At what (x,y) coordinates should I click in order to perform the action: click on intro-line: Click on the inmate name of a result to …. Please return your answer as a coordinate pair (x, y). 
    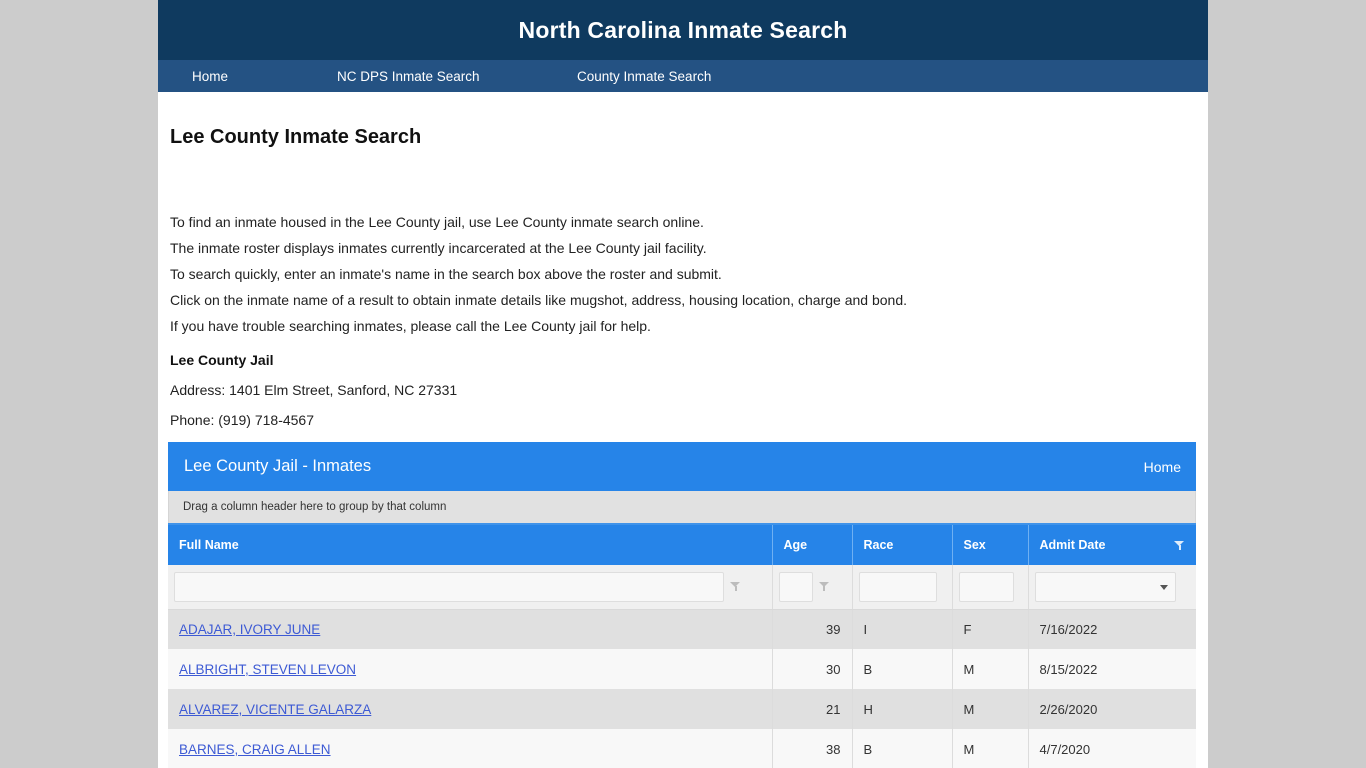
    Looking at the image, I should click on (538, 300).